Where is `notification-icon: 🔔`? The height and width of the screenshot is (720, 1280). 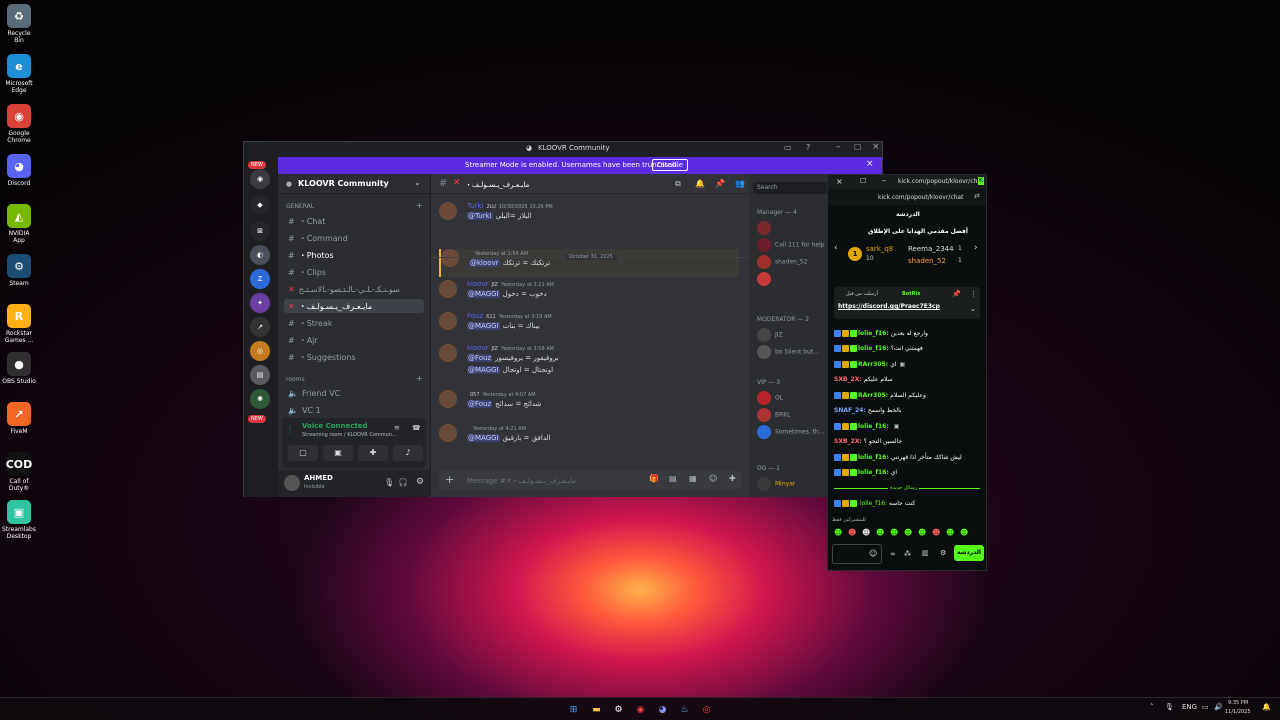 notification-icon: 🔔 is located at coordinates (1266, 707).